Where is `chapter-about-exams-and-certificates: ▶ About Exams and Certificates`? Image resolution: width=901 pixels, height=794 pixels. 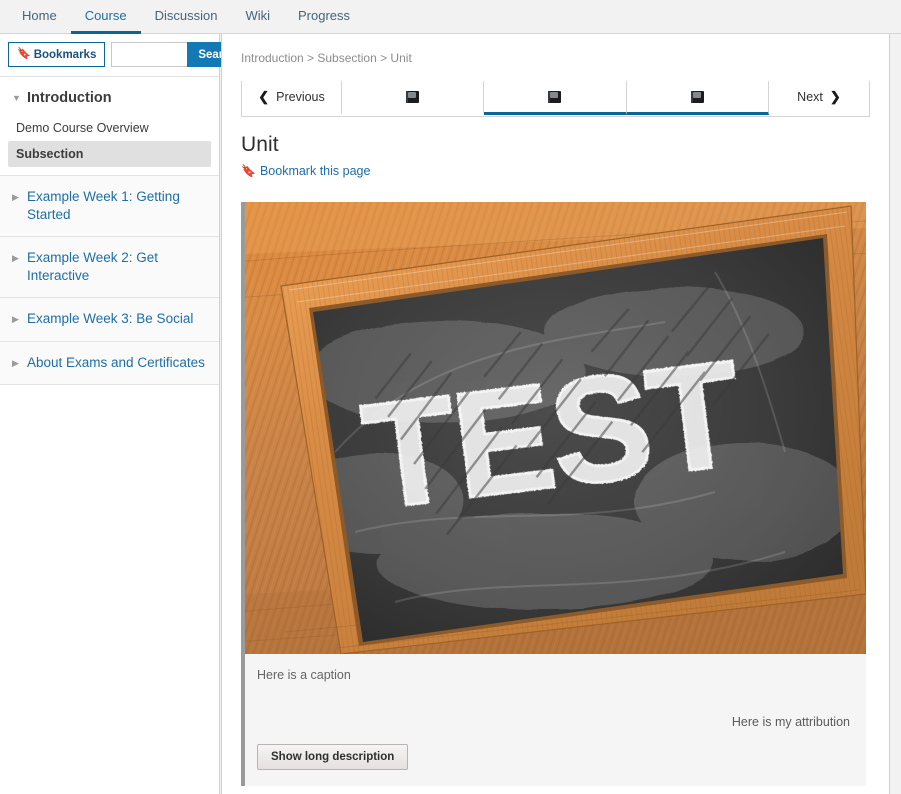
chapter-about-exams-and-certificates: ▶ About Exams and Certificates is located at coordinates (109, 363).